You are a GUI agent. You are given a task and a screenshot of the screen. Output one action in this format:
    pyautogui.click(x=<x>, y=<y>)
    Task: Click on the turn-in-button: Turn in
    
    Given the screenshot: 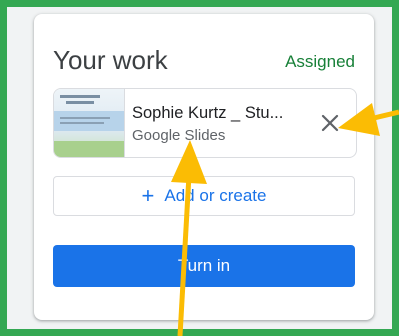 What is the action you would take?
    pyautogui.click(x=204, y=266)
    